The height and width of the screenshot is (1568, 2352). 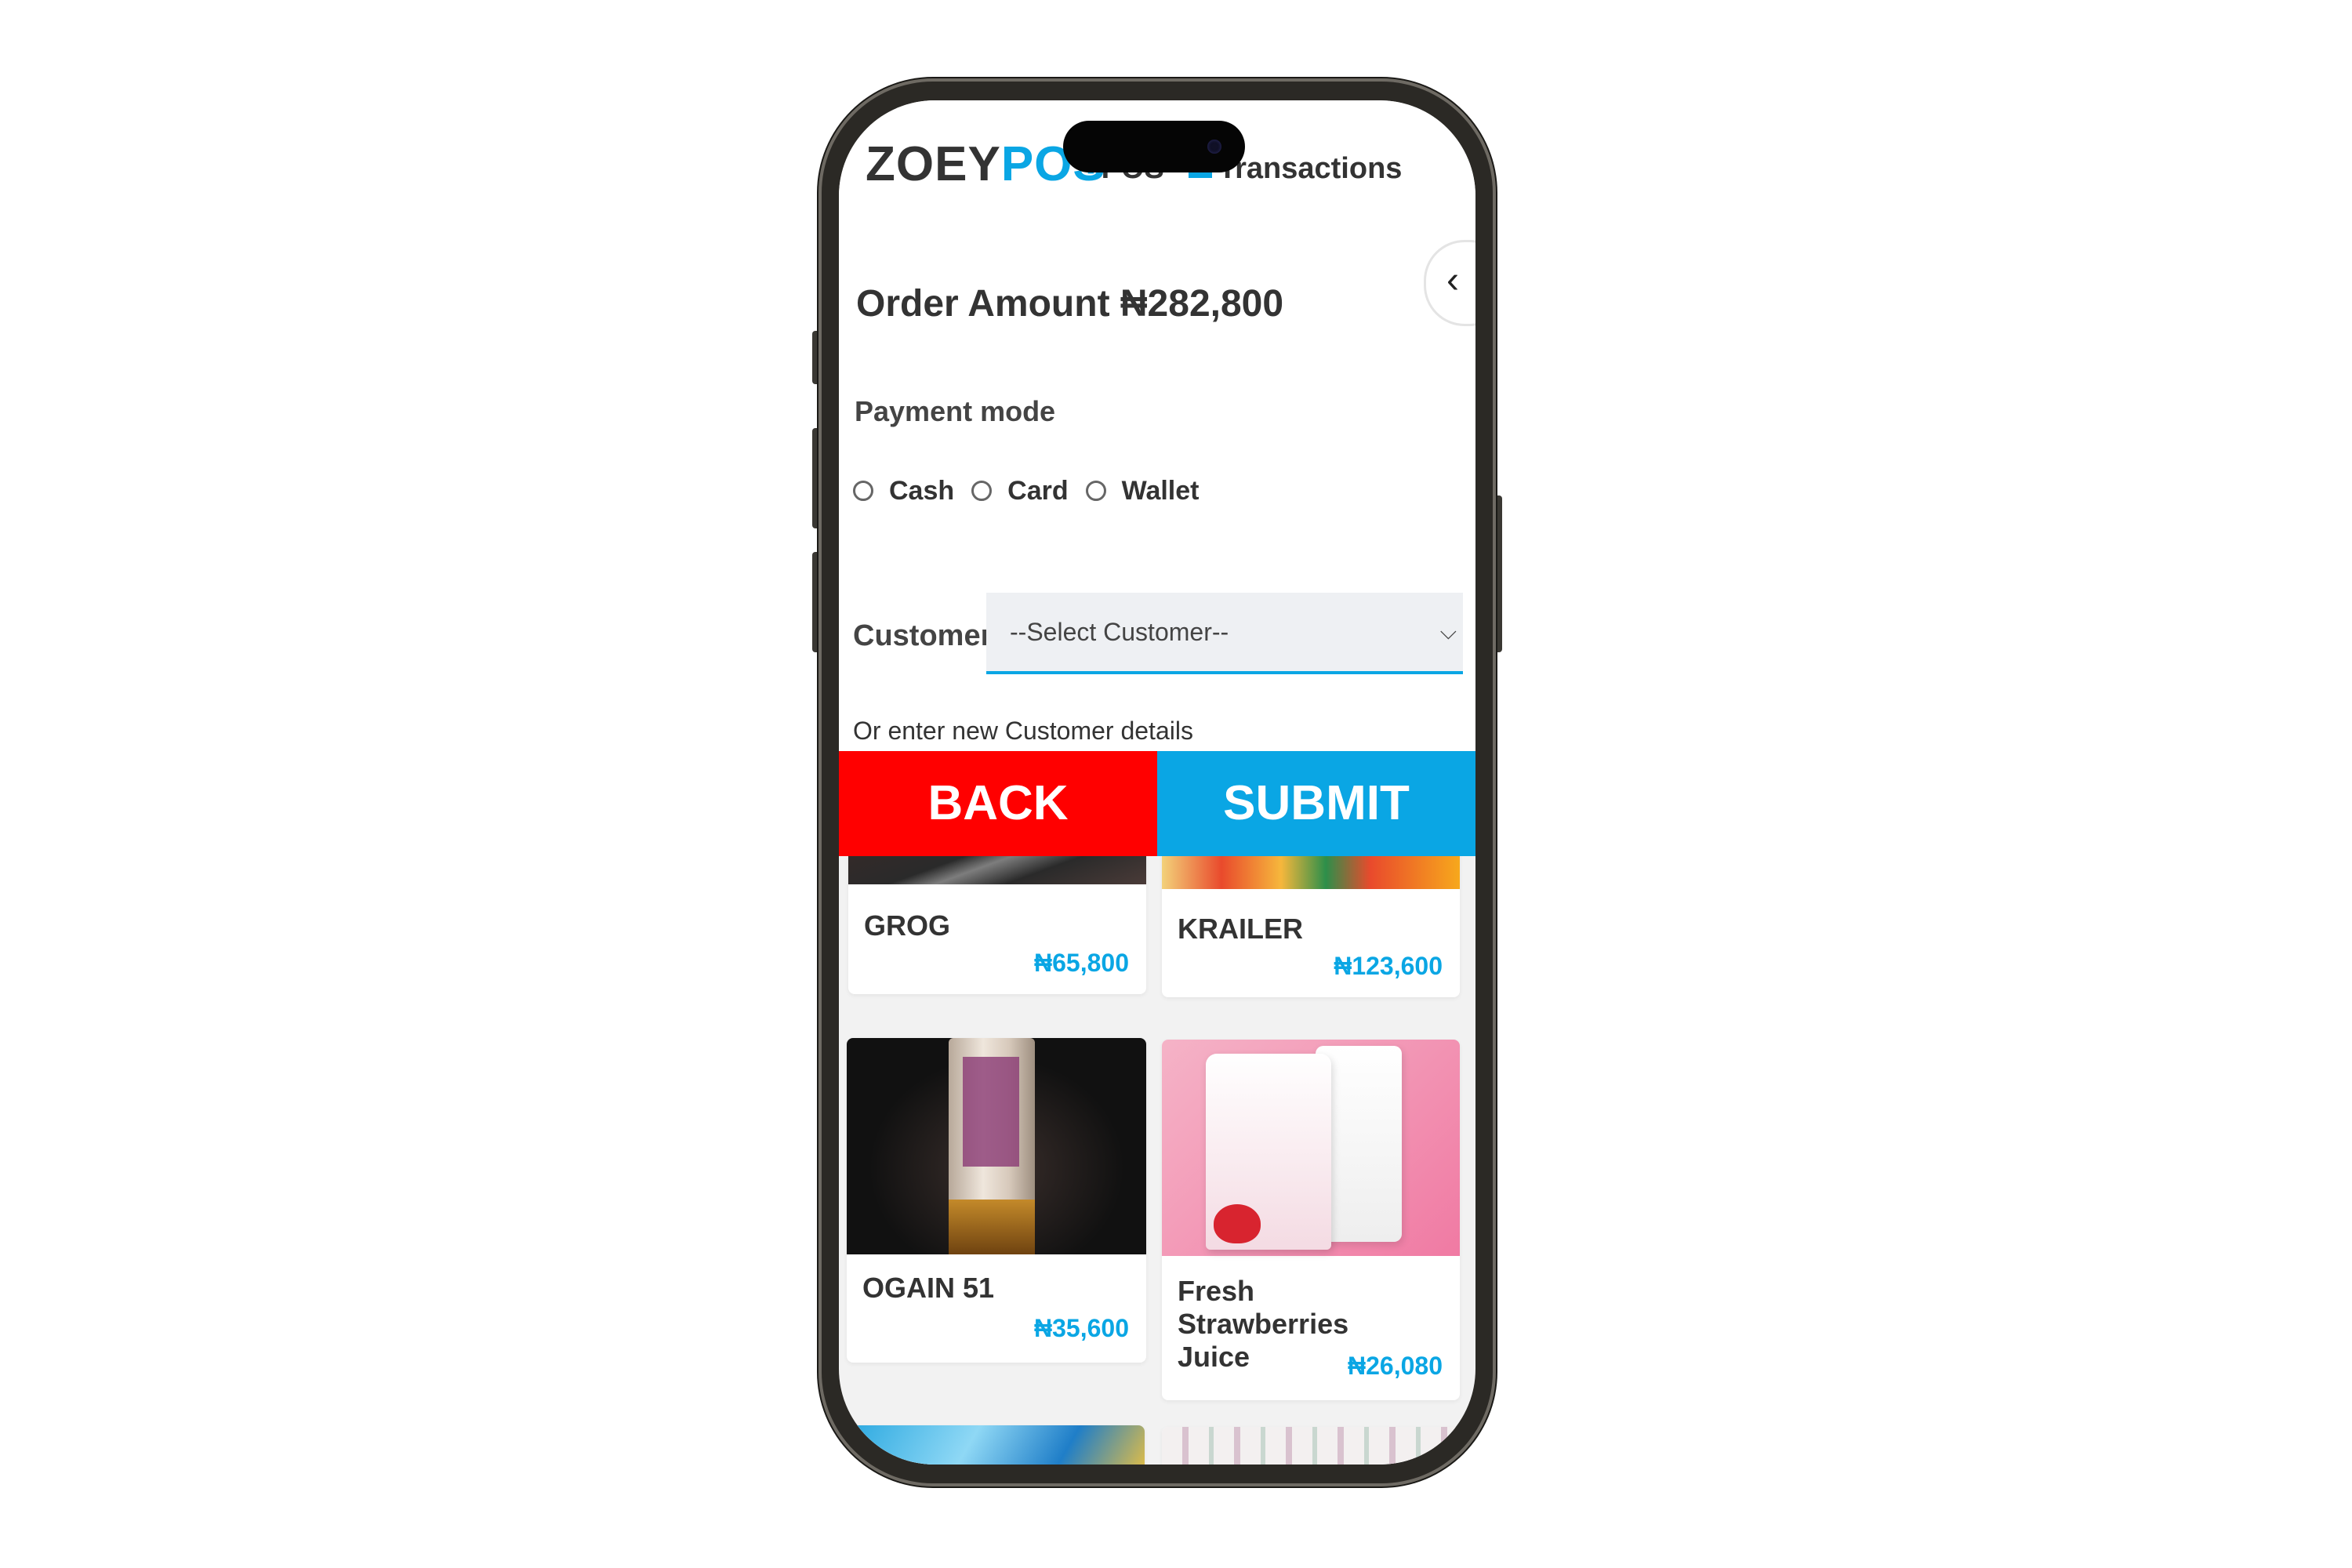 What do you see at coordinates (1161, 491) in the screenshot?
I see `radio-wallet-label: Wallet` at bounding box center [1161, 491].